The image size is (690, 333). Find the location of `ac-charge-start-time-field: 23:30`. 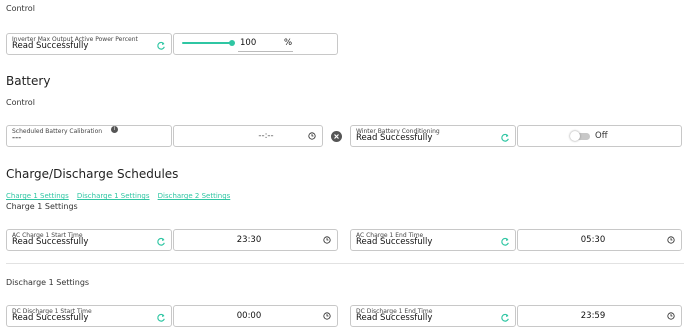

ac-charge-start-time-field: 23:30 is located at coordinates (255, 240).